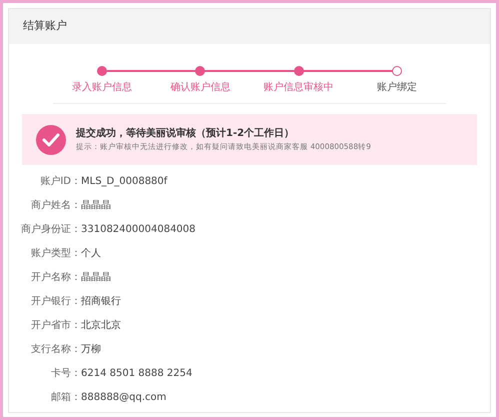 This screenshot has height=420, width=499. What do you see at coordinates (101, 301) in the screenshot?
I see `field-value: 招商银行` at bounding box center [101, 301].